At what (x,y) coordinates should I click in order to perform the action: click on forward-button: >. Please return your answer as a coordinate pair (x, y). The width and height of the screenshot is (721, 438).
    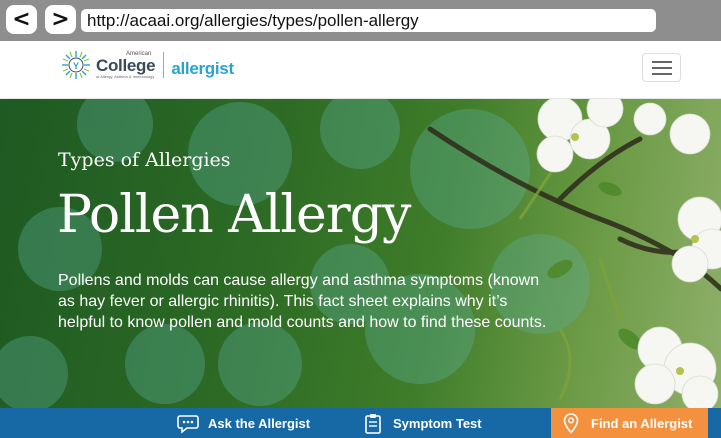
    Looking at the image, I should click on (60, 19).